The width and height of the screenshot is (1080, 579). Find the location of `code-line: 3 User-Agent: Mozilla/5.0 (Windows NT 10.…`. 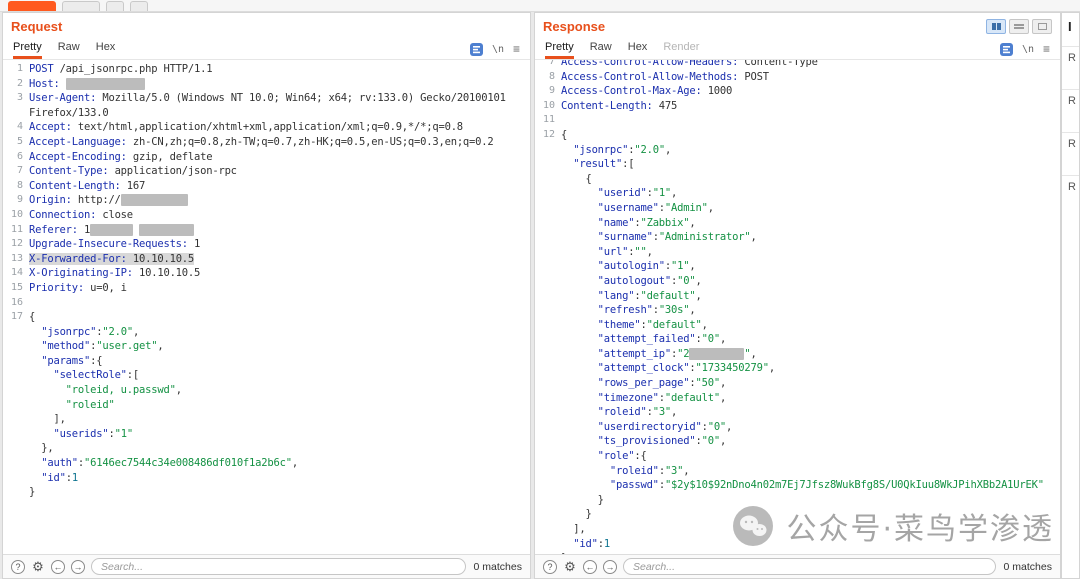

code-line: 3 User-Agent: Mozilla/5.0 (Windows NT 10.… is located at coordinates (266, 105).